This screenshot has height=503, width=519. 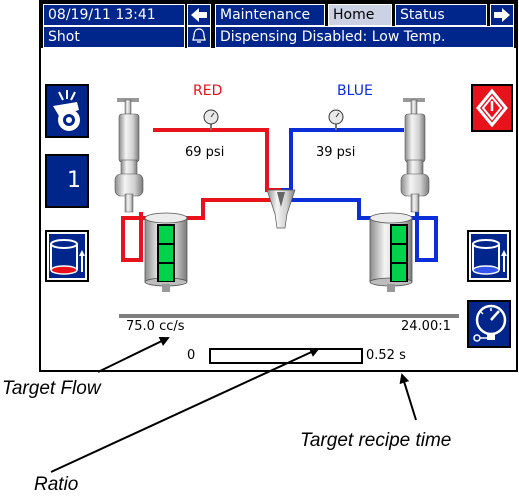 I want to click on recipe-time-value: 0.52 s, so click(x=386, y=355).